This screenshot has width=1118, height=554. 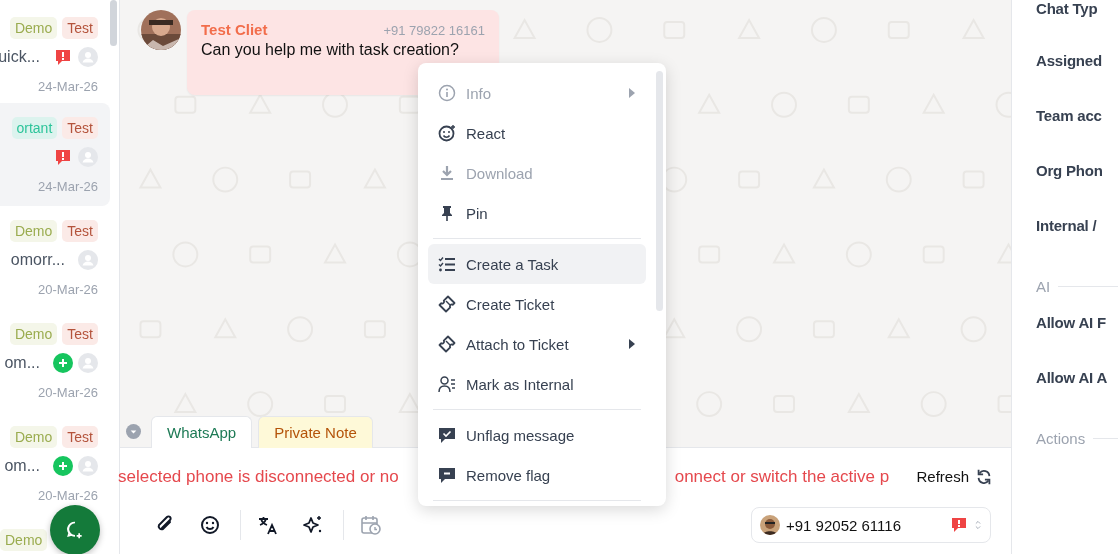 I want to click on field-label: Allow AI A, so click(x=1072, y=378).